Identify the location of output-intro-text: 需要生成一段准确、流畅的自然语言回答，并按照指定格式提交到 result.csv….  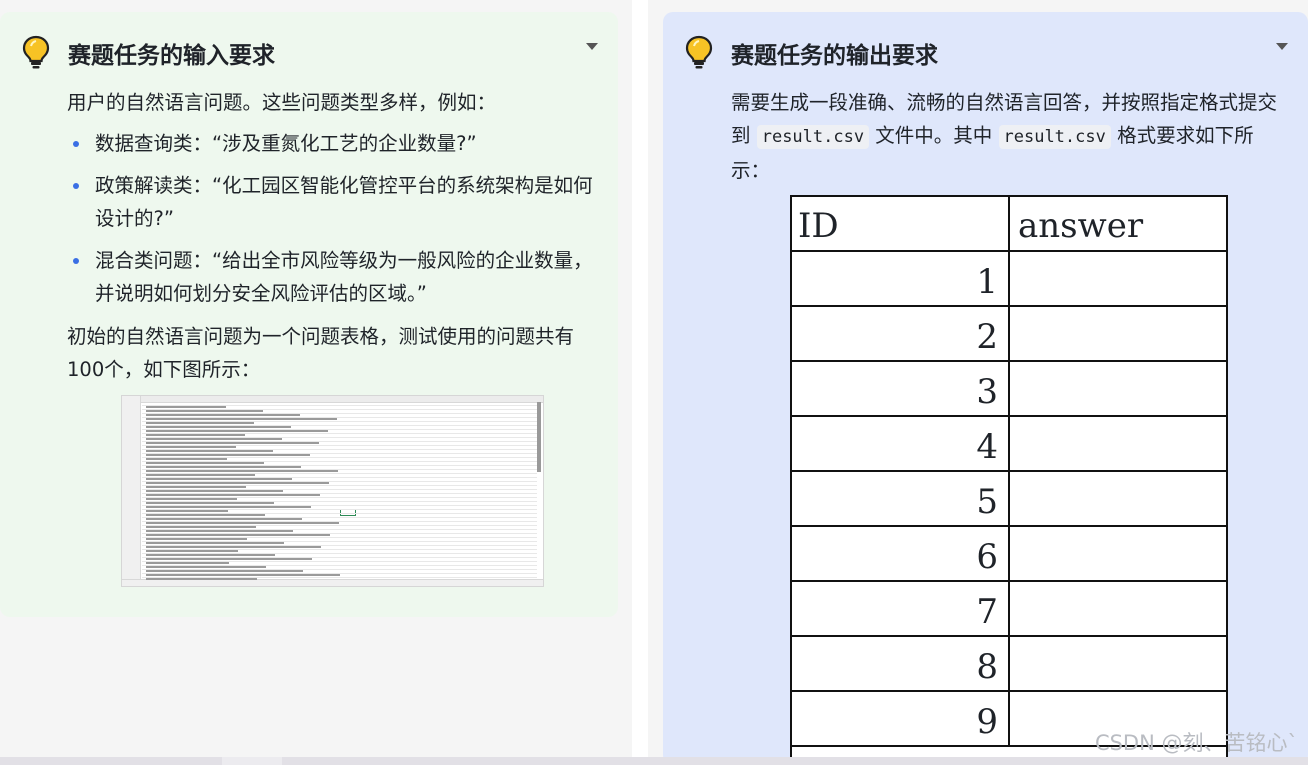
(1011, 136).